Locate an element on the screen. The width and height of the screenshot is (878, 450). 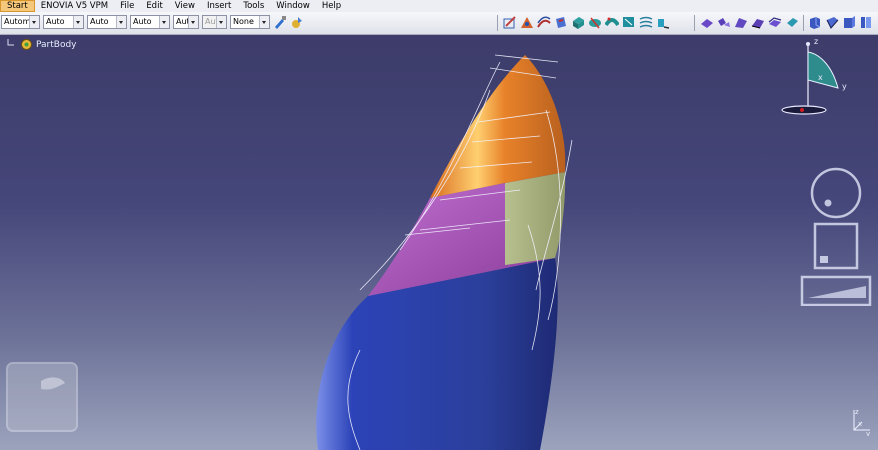
compass-axis-x: x is located at coordinates (820, 77).